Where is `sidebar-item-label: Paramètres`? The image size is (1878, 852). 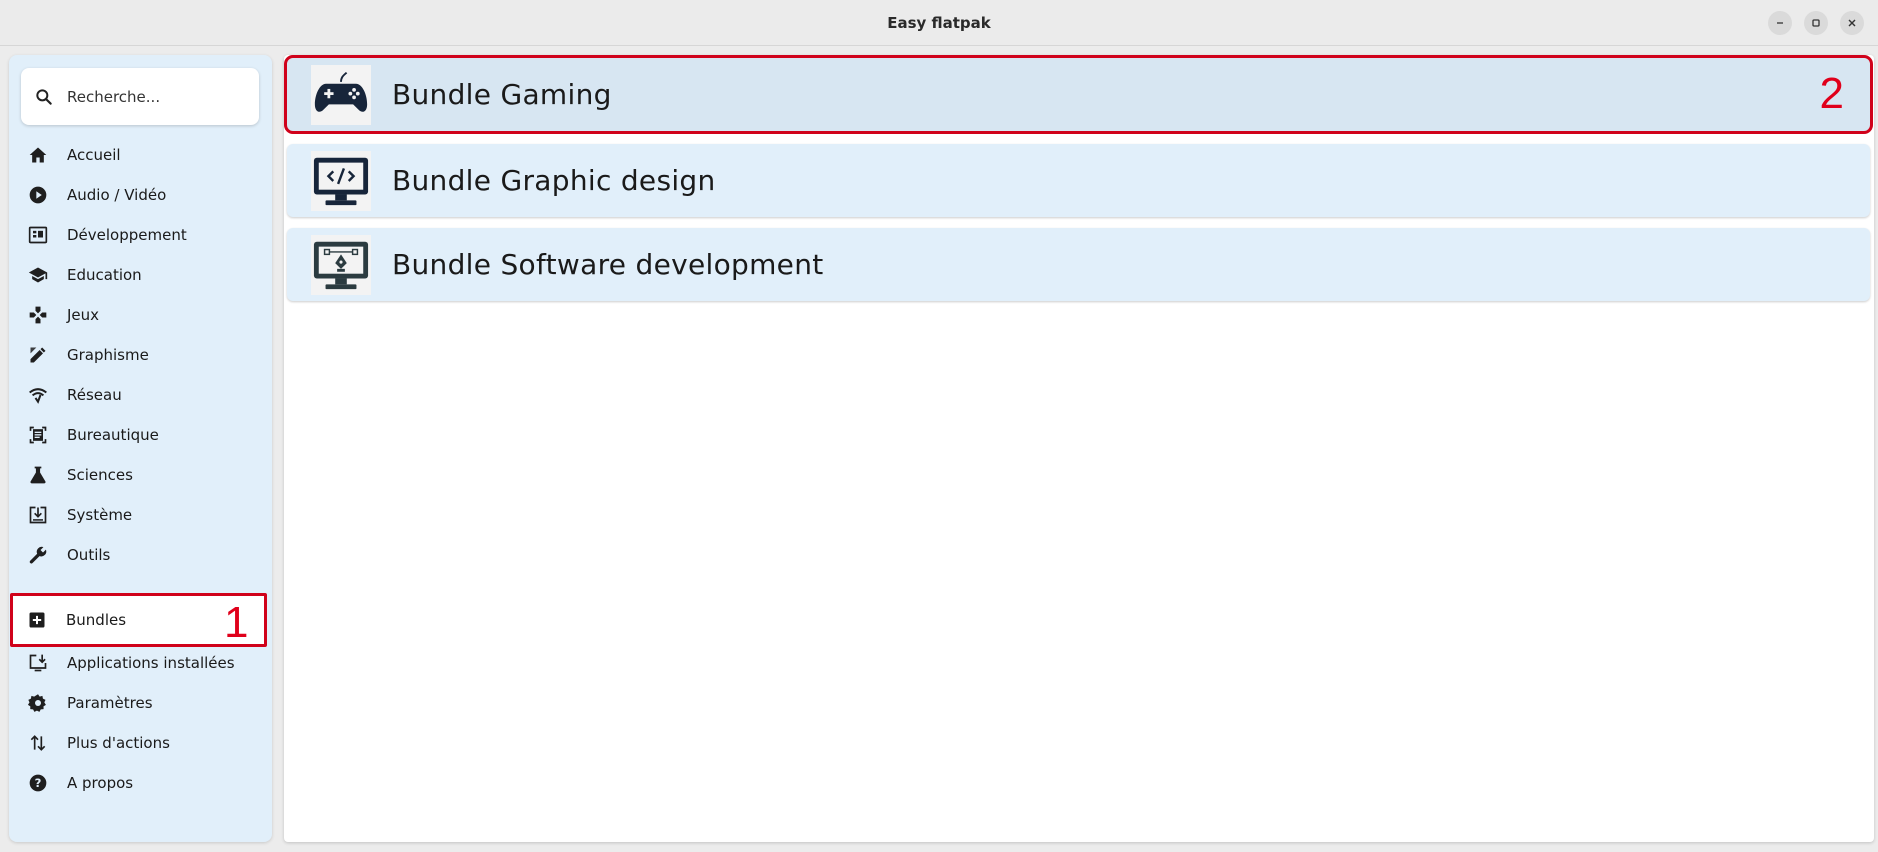 sidebar-item-label: Paramètres is located at coordinates (110, 703).